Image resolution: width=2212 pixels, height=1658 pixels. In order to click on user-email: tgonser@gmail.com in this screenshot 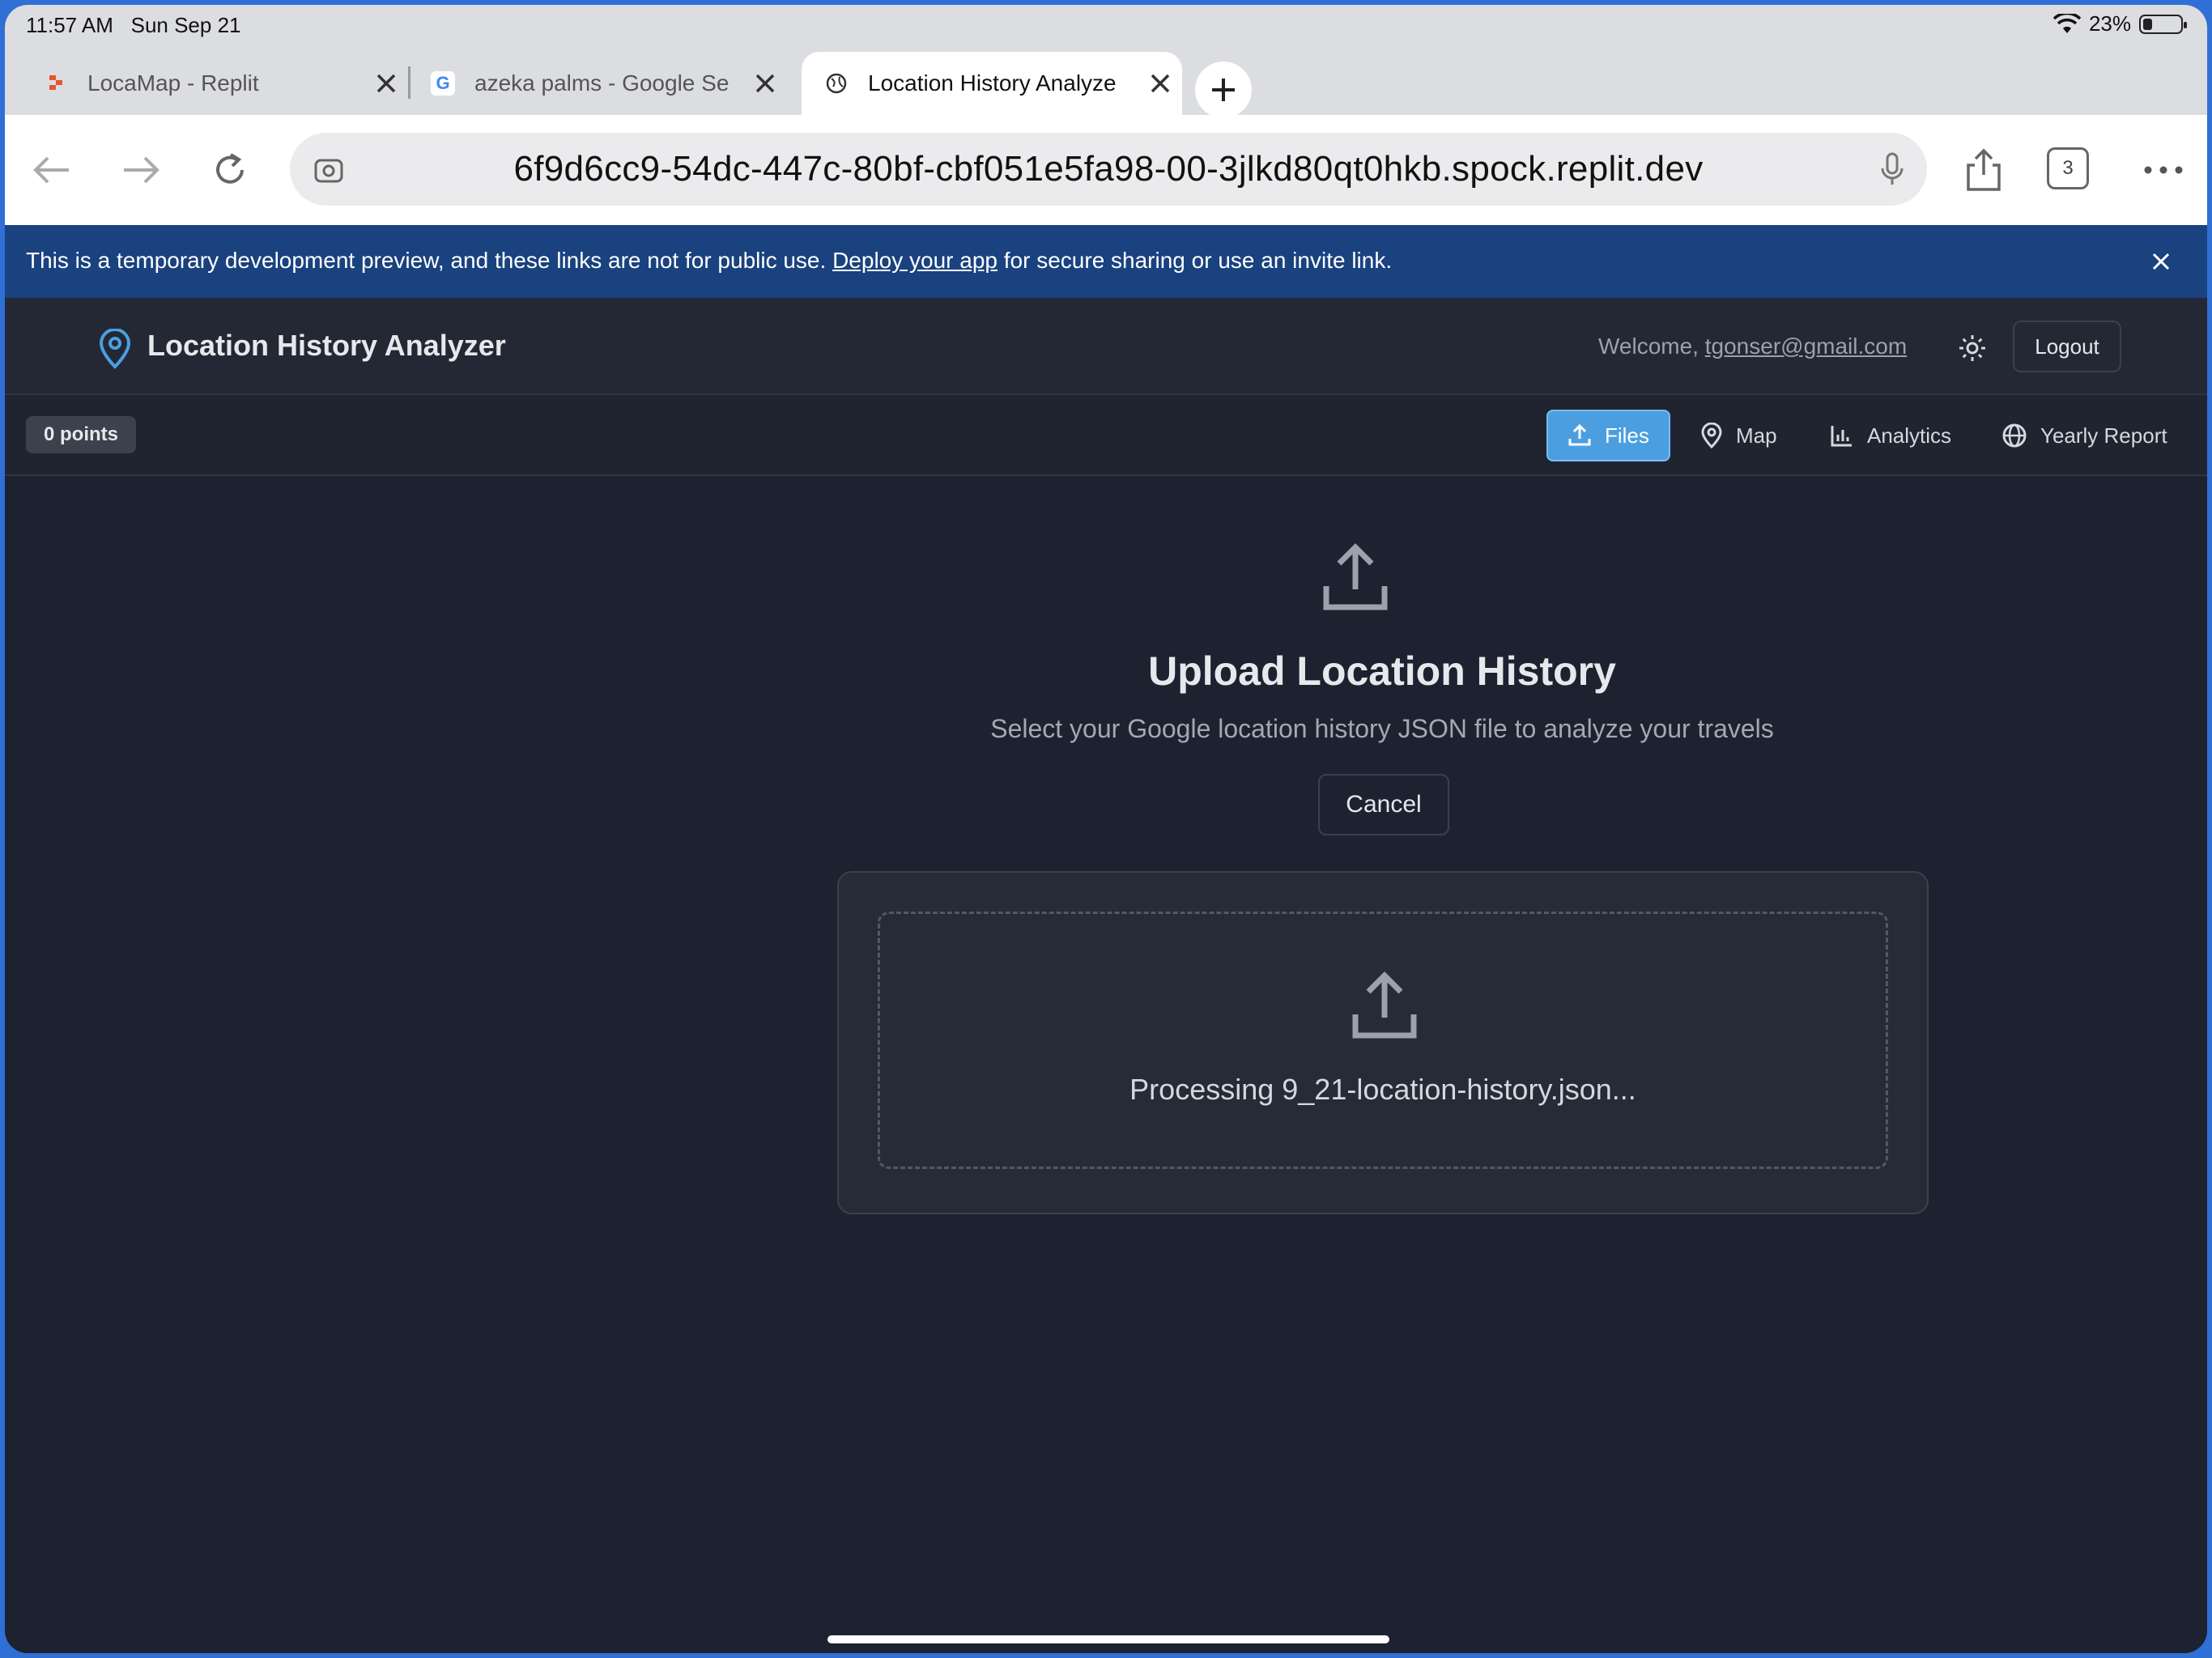, I will do `click(1806, 346)`.